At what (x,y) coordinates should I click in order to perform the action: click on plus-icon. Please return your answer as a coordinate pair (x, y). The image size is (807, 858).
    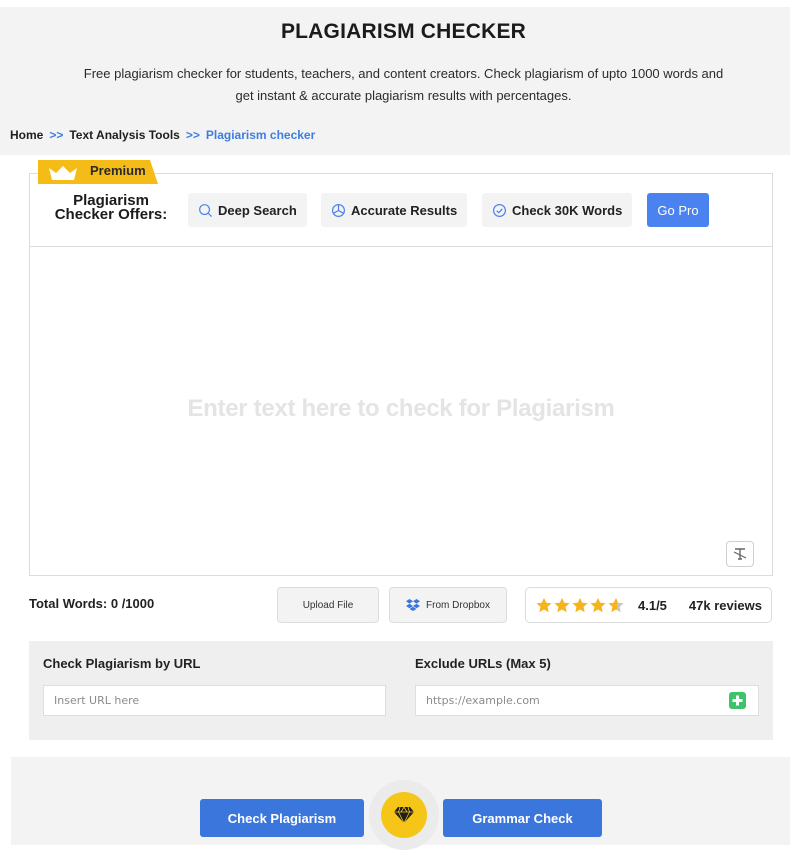
    Looking at the image, I should click on (737, 700).